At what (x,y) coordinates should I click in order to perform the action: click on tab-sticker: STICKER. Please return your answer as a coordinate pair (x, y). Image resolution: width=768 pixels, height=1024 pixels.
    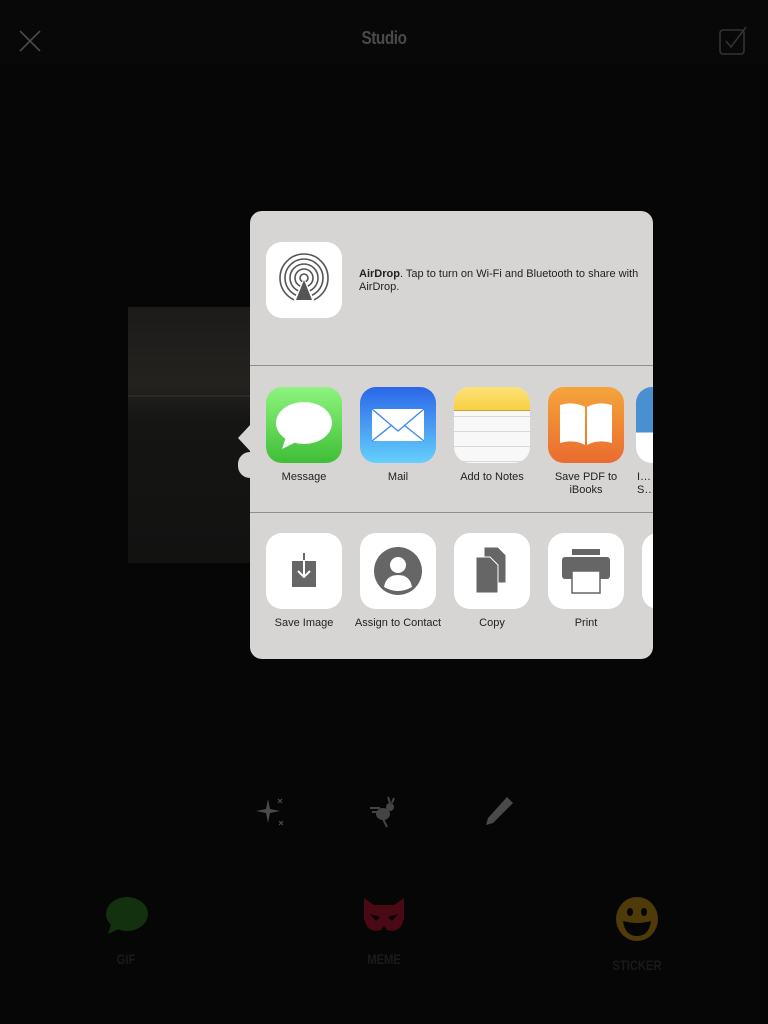
    Looking at the image, I should click on (637, 934).